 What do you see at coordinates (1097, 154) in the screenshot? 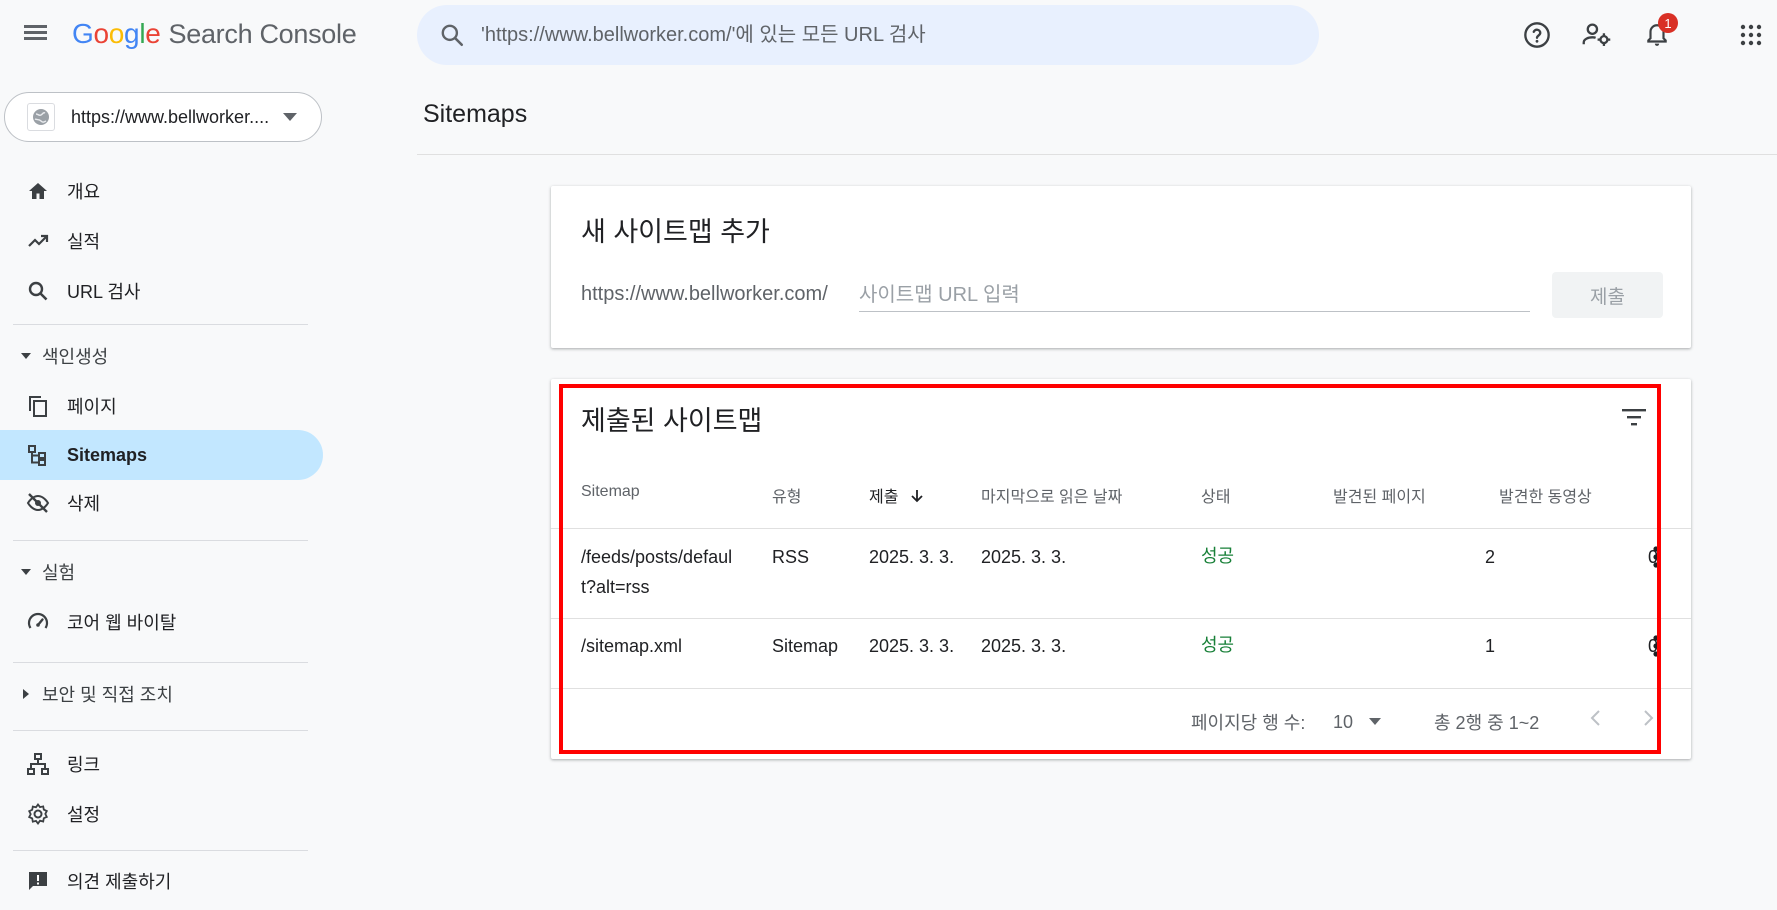
I see `title-divider` at bounding box center [1097, 154].